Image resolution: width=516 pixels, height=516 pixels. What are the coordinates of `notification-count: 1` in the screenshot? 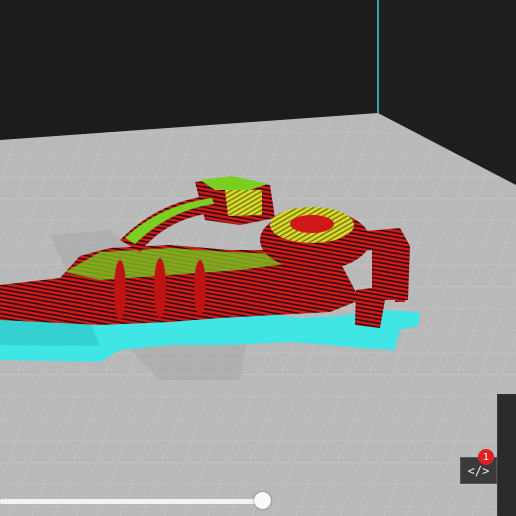 It's located at (486, 457).